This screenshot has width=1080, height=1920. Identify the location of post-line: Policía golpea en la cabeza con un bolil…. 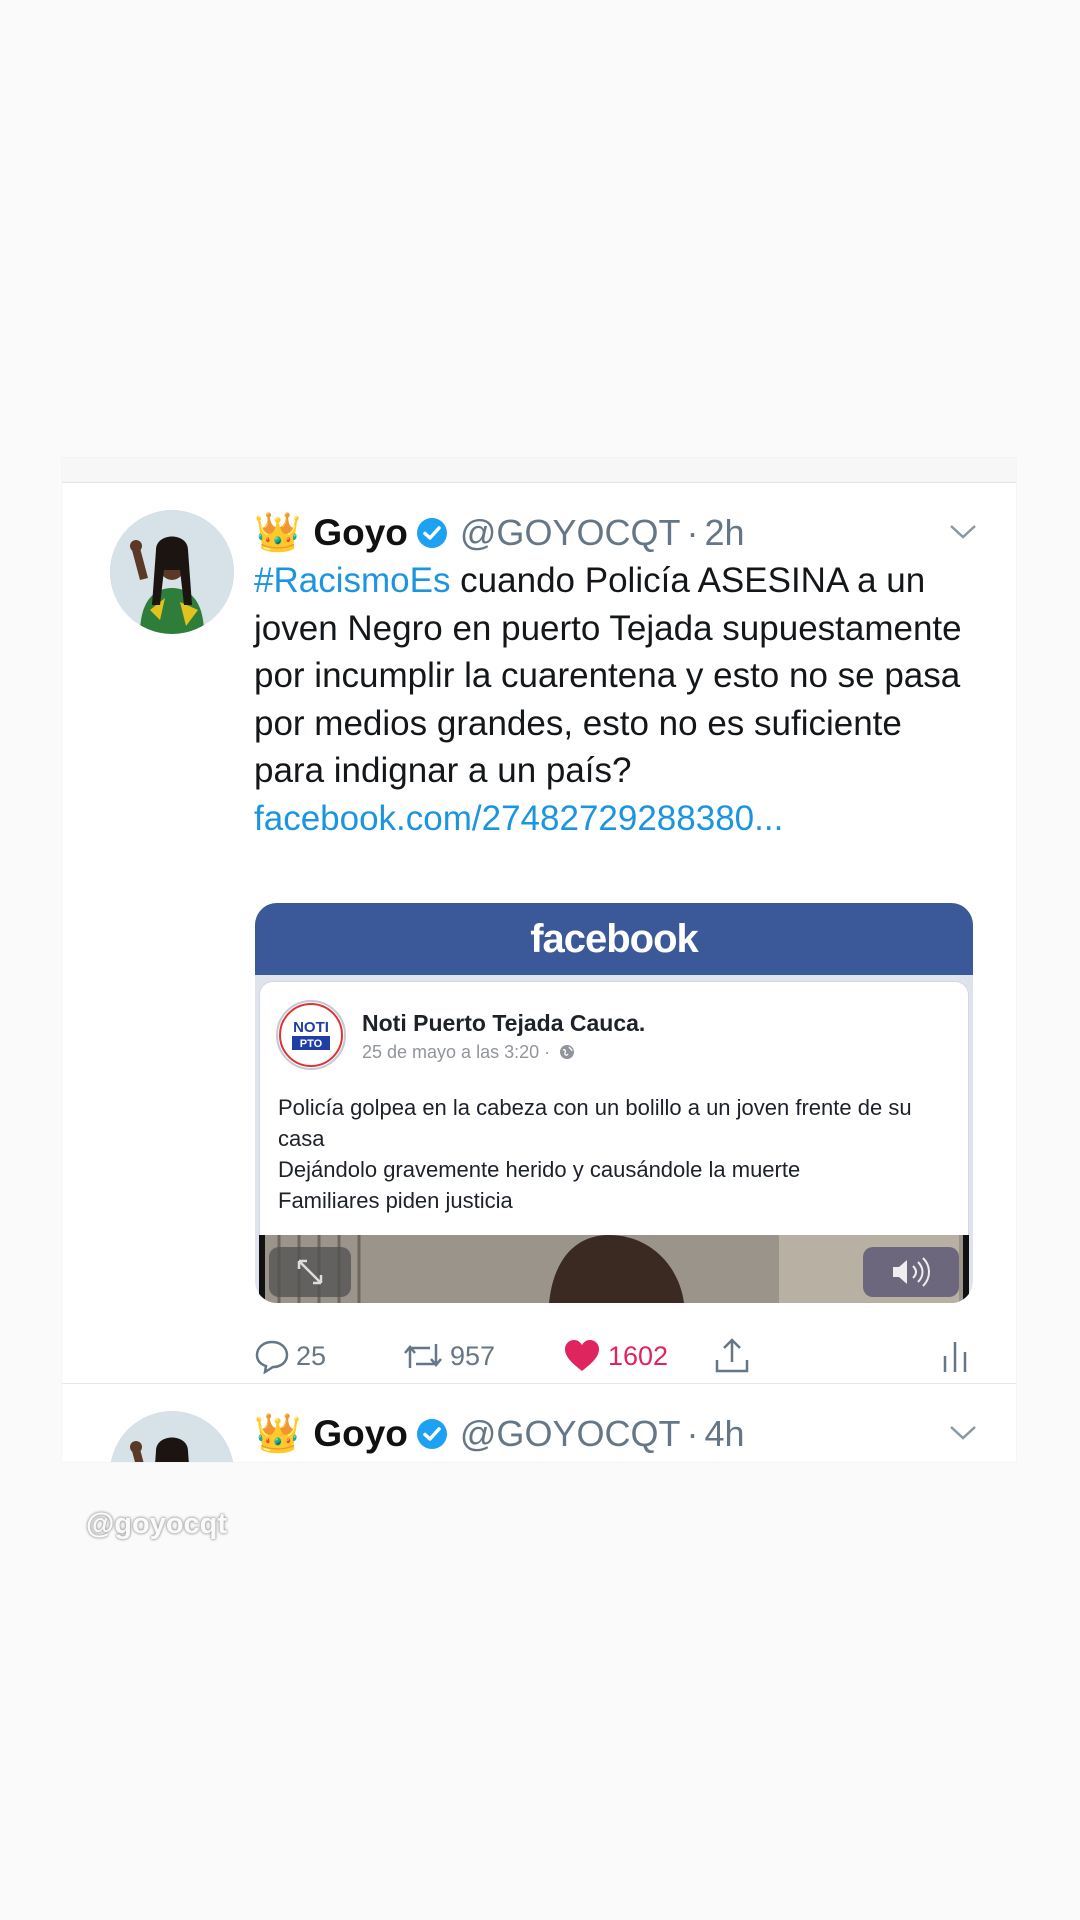
(595, 1123).